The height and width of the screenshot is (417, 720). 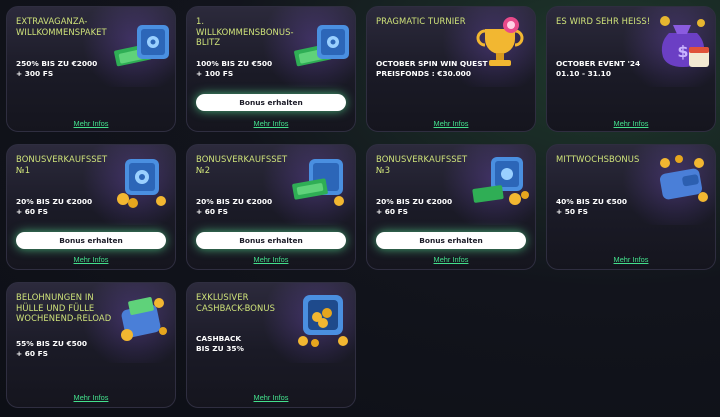 What do you see at coordinates (219, 338) in the screenshot?
I see `promo-offer: CASHBACK` at bounding box center [219, 338].